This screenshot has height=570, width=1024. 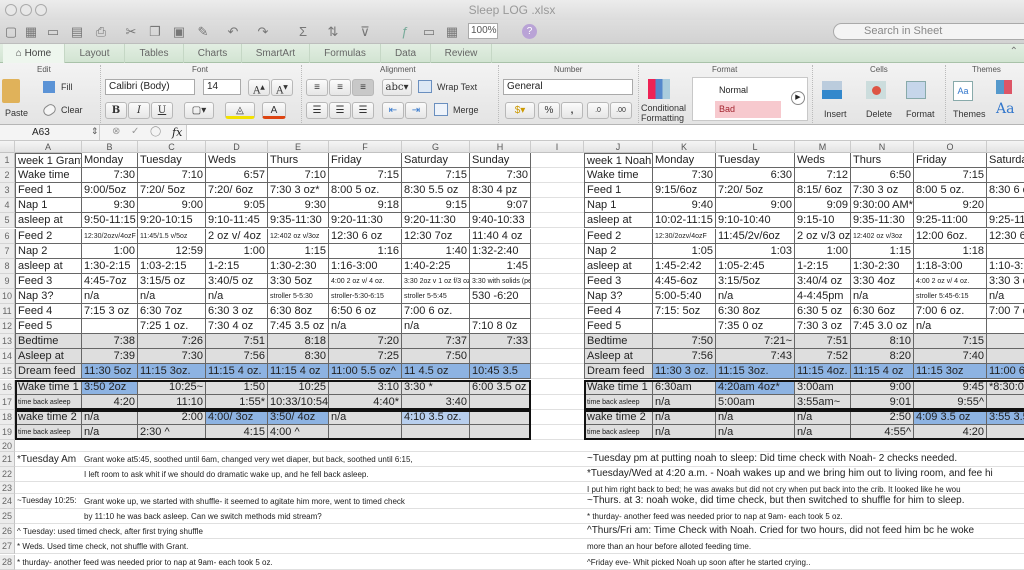 I want to click on comma-button: ,, so click(x=572, y=110).